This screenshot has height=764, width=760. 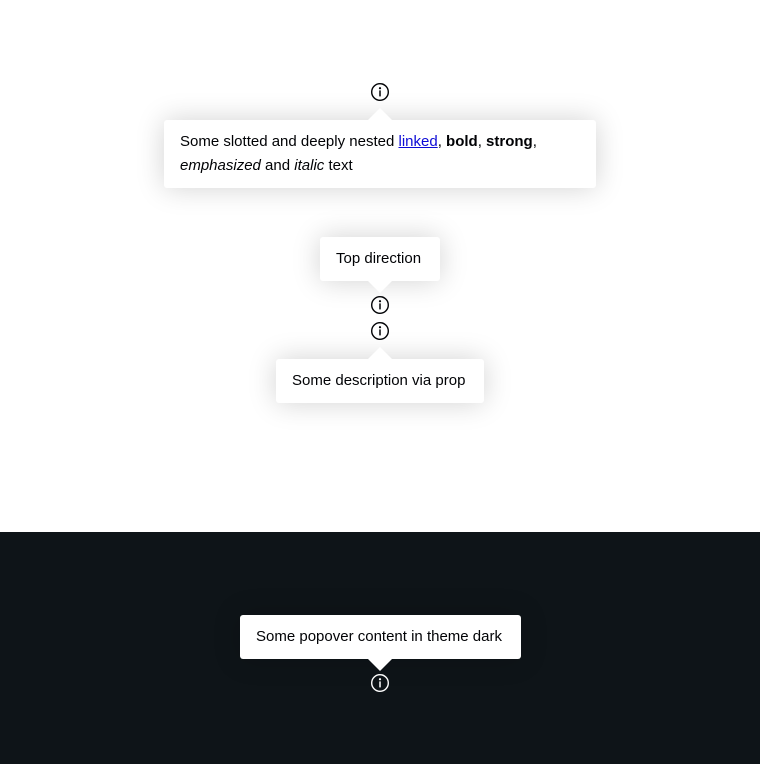 I want to click on popover-text: Some popover content in theme dark, so click(x=379, y=636).